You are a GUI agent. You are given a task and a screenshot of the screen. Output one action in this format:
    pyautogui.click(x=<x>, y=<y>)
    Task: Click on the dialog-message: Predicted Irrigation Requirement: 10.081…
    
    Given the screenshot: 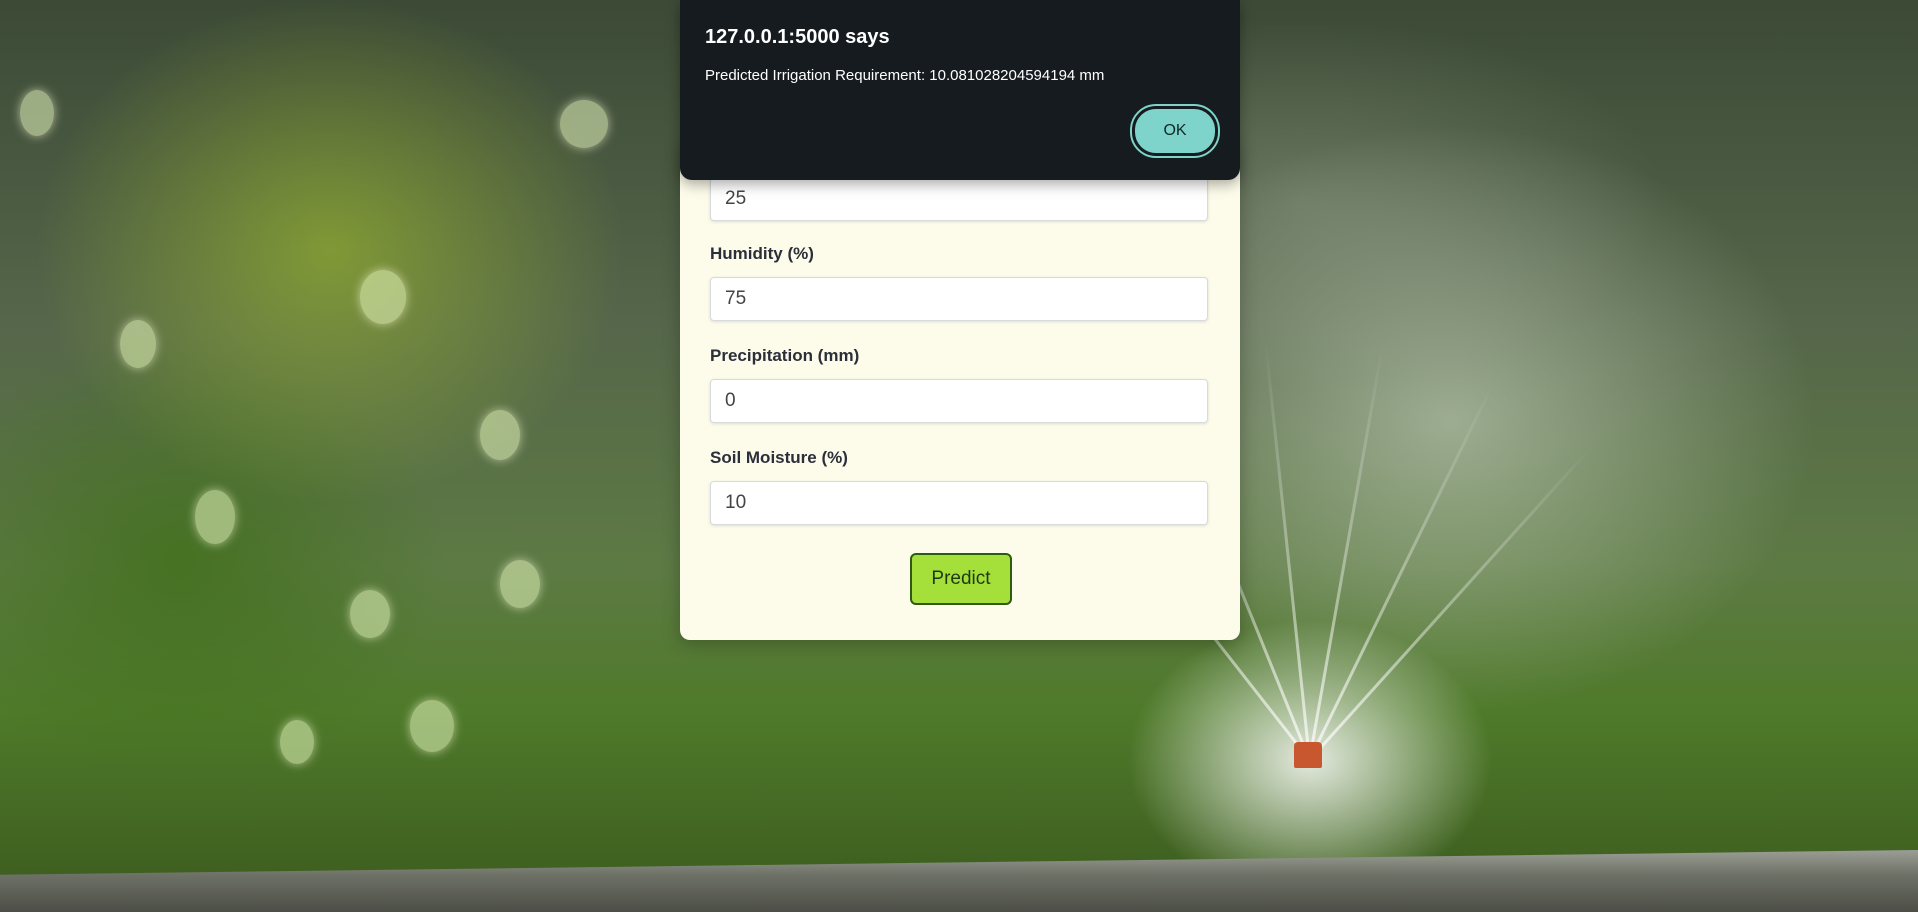 What is the action you would take?
    pyautogui.click(x=905, y=75)
    